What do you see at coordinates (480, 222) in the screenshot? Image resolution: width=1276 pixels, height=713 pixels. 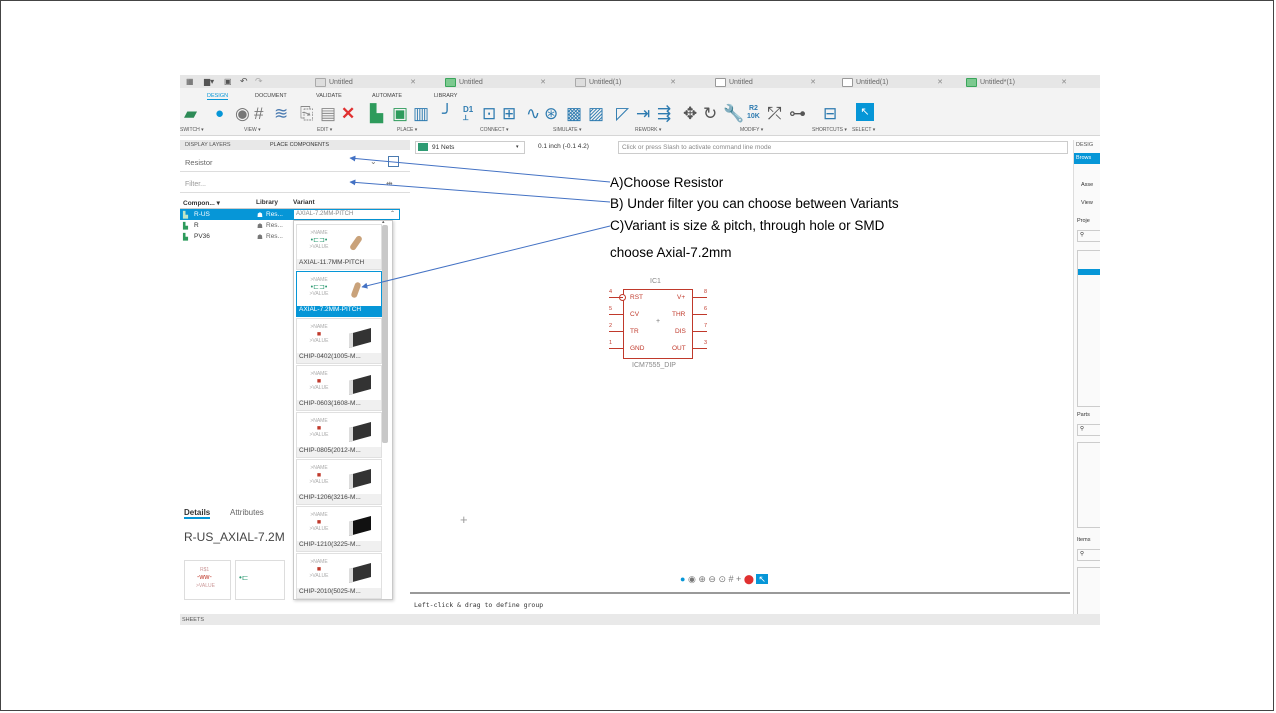 I see `annotation-arrows` at bounding box center [480, 222].